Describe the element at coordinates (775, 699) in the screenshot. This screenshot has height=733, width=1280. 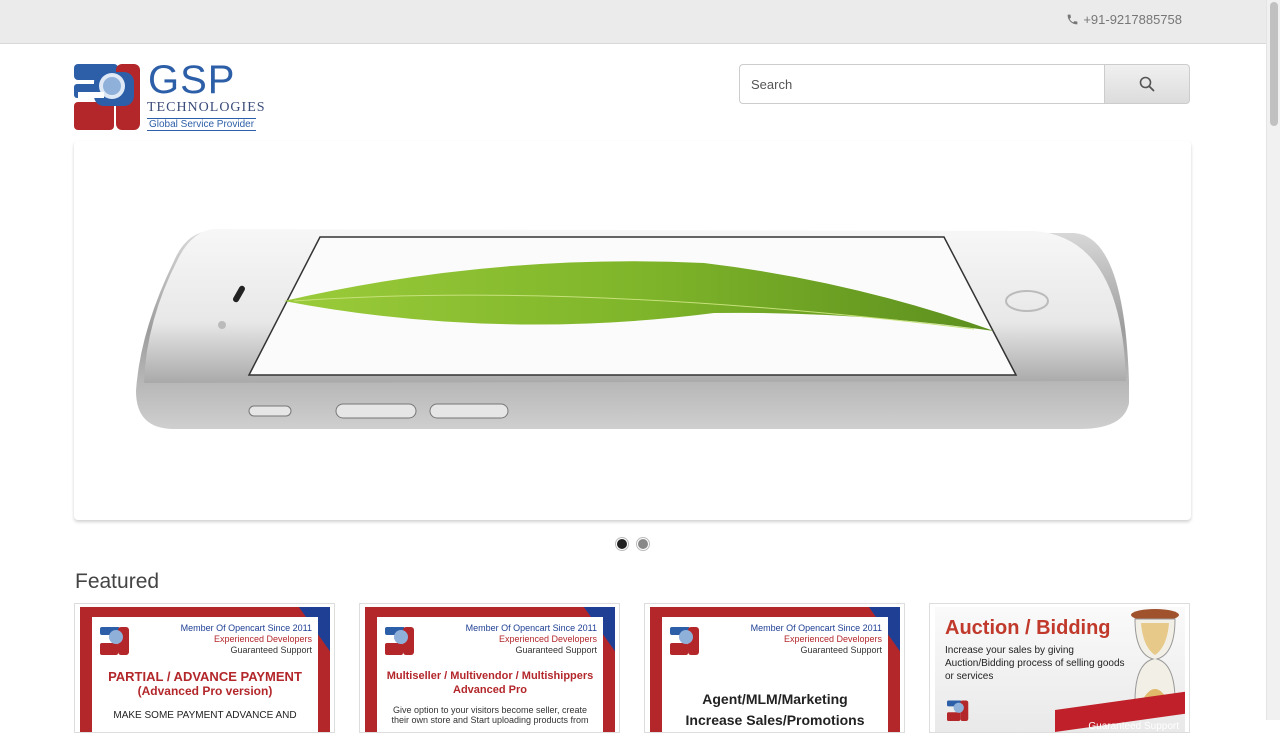
I see `product-title: Agent/MLM/Marketing` at that location.